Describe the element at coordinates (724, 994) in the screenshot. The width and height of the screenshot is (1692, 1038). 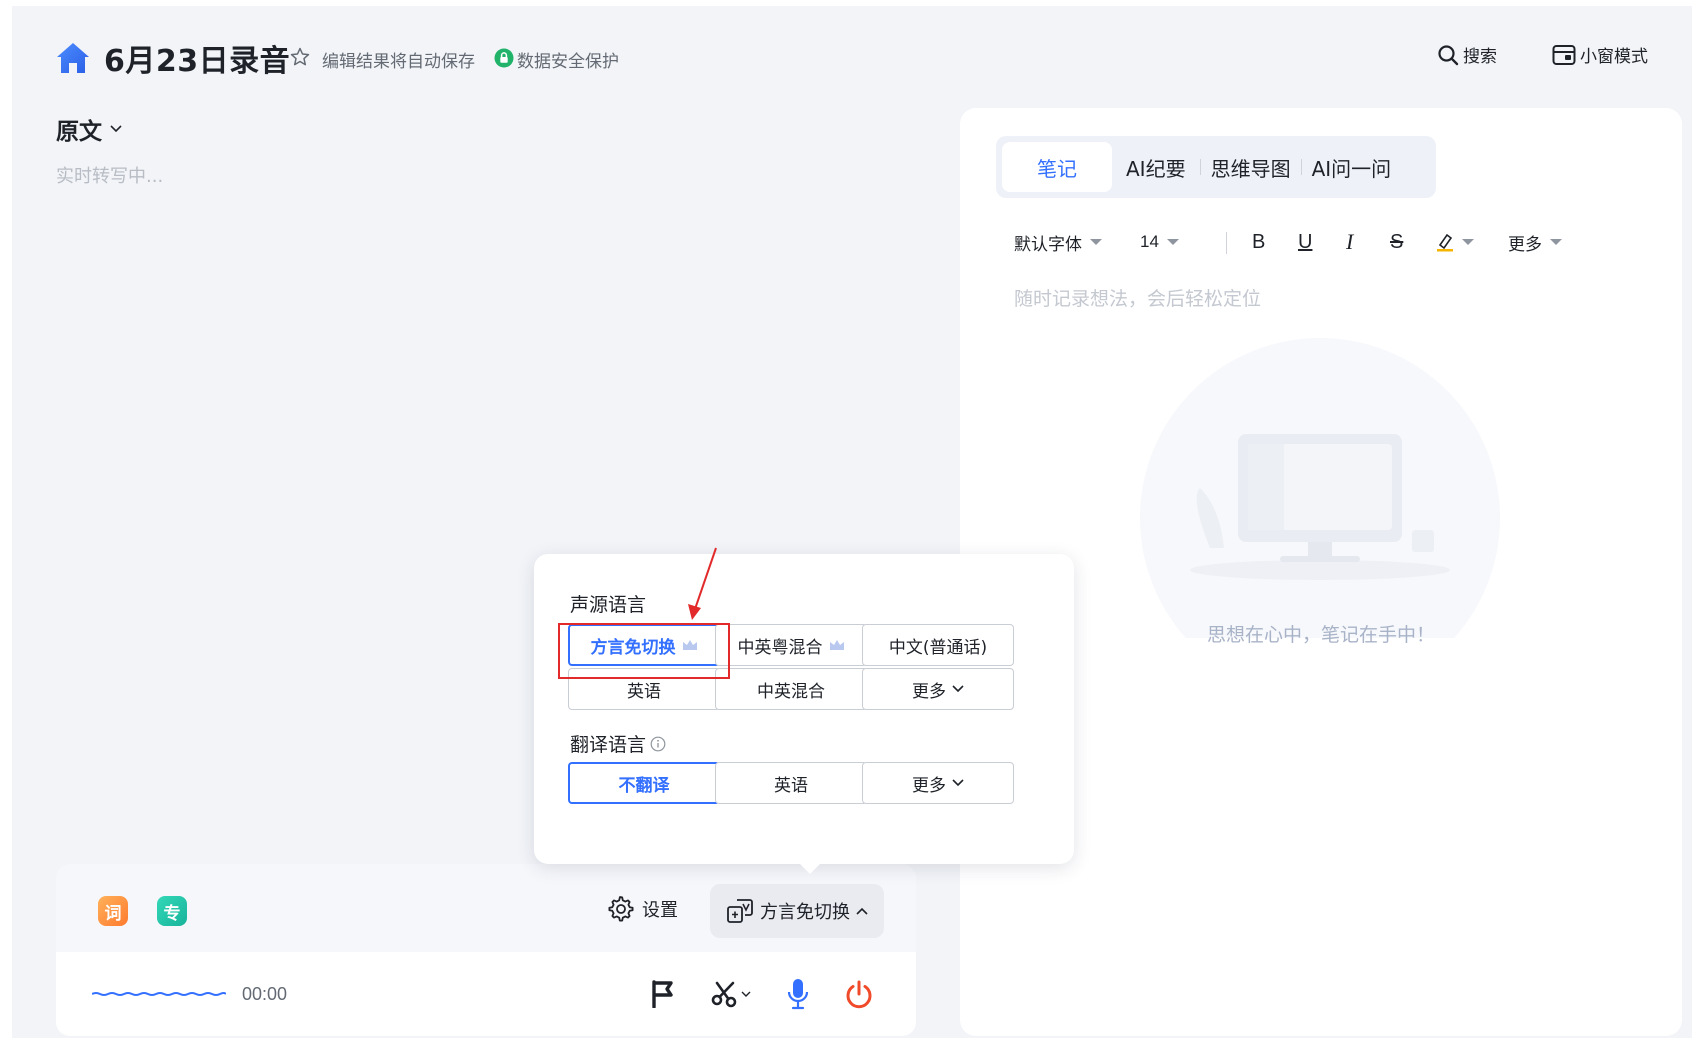
I see `scissors-icon` at that location.